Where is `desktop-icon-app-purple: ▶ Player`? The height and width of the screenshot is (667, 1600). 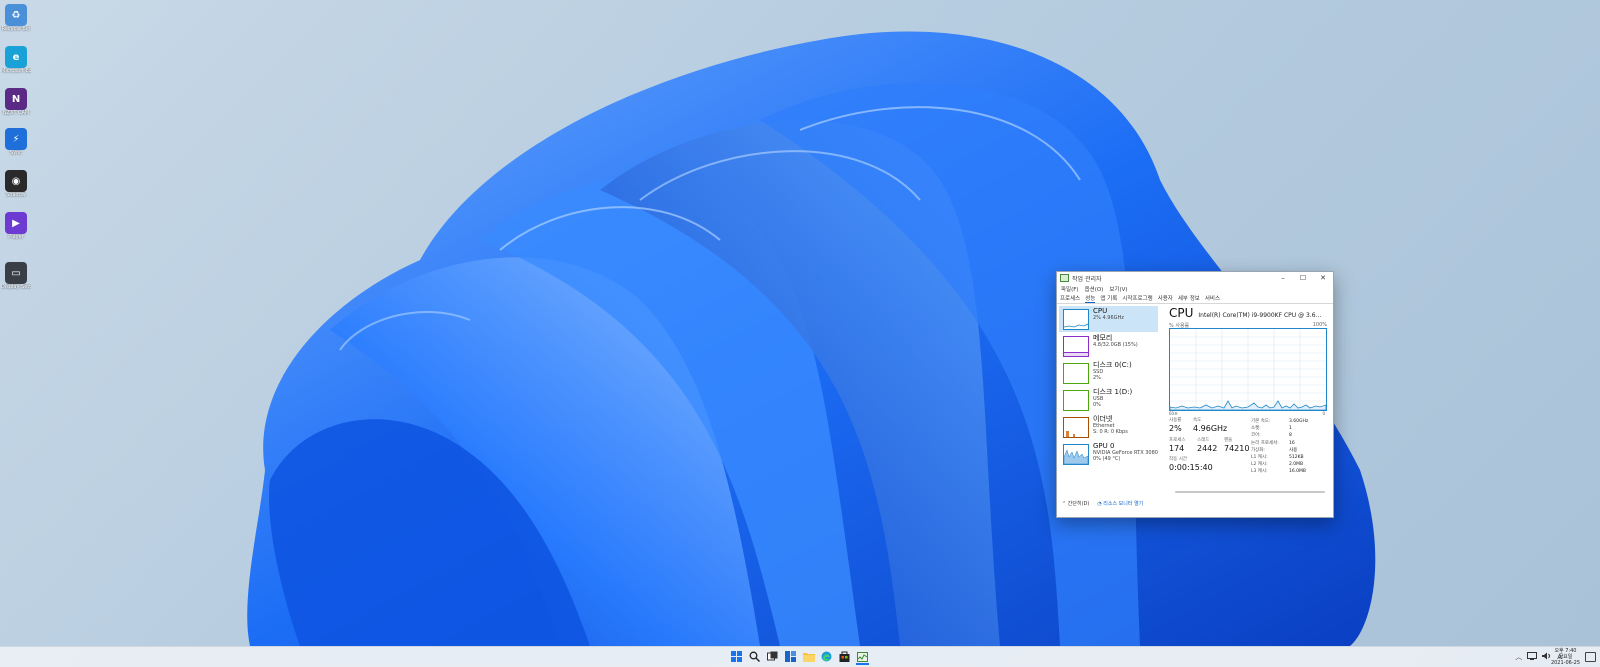
desktop-icon-app-purple: ▶ Player is located at coordinates (16, 226).